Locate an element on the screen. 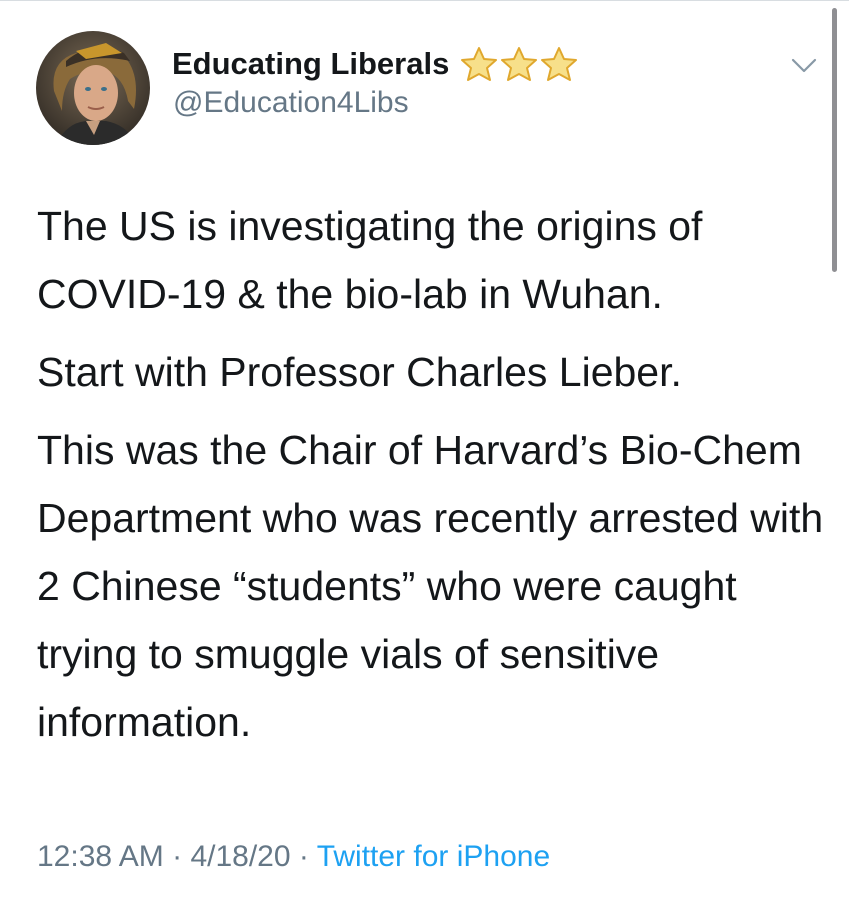 This screenshot has height=903, width=849. chevron-down-icon is located at coordinates (804, 66).